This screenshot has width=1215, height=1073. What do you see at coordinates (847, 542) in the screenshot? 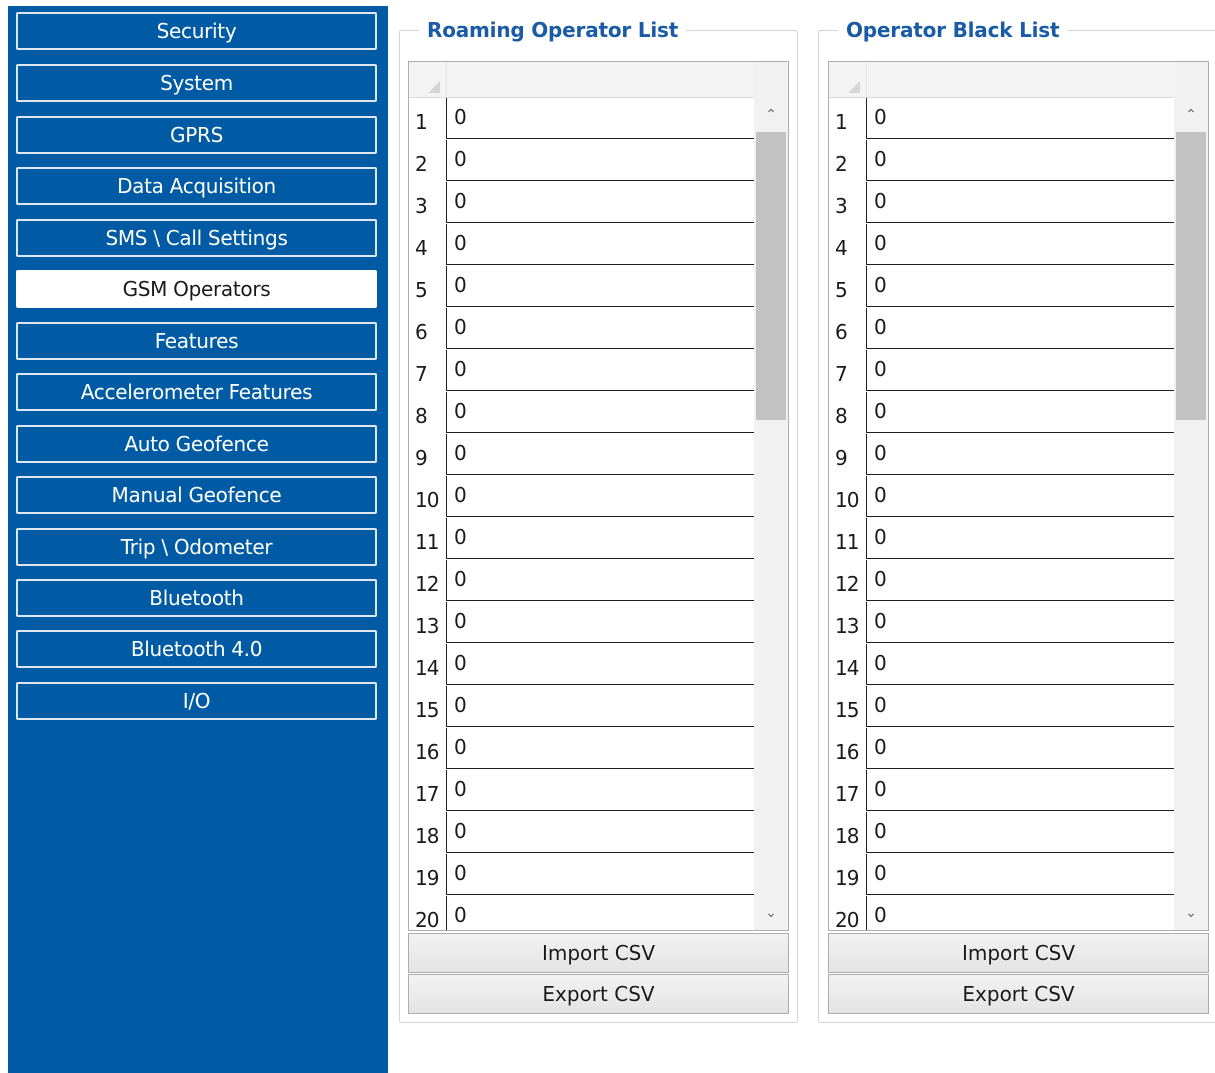
I see `row-number: 11` at bounding box center [847, 542].